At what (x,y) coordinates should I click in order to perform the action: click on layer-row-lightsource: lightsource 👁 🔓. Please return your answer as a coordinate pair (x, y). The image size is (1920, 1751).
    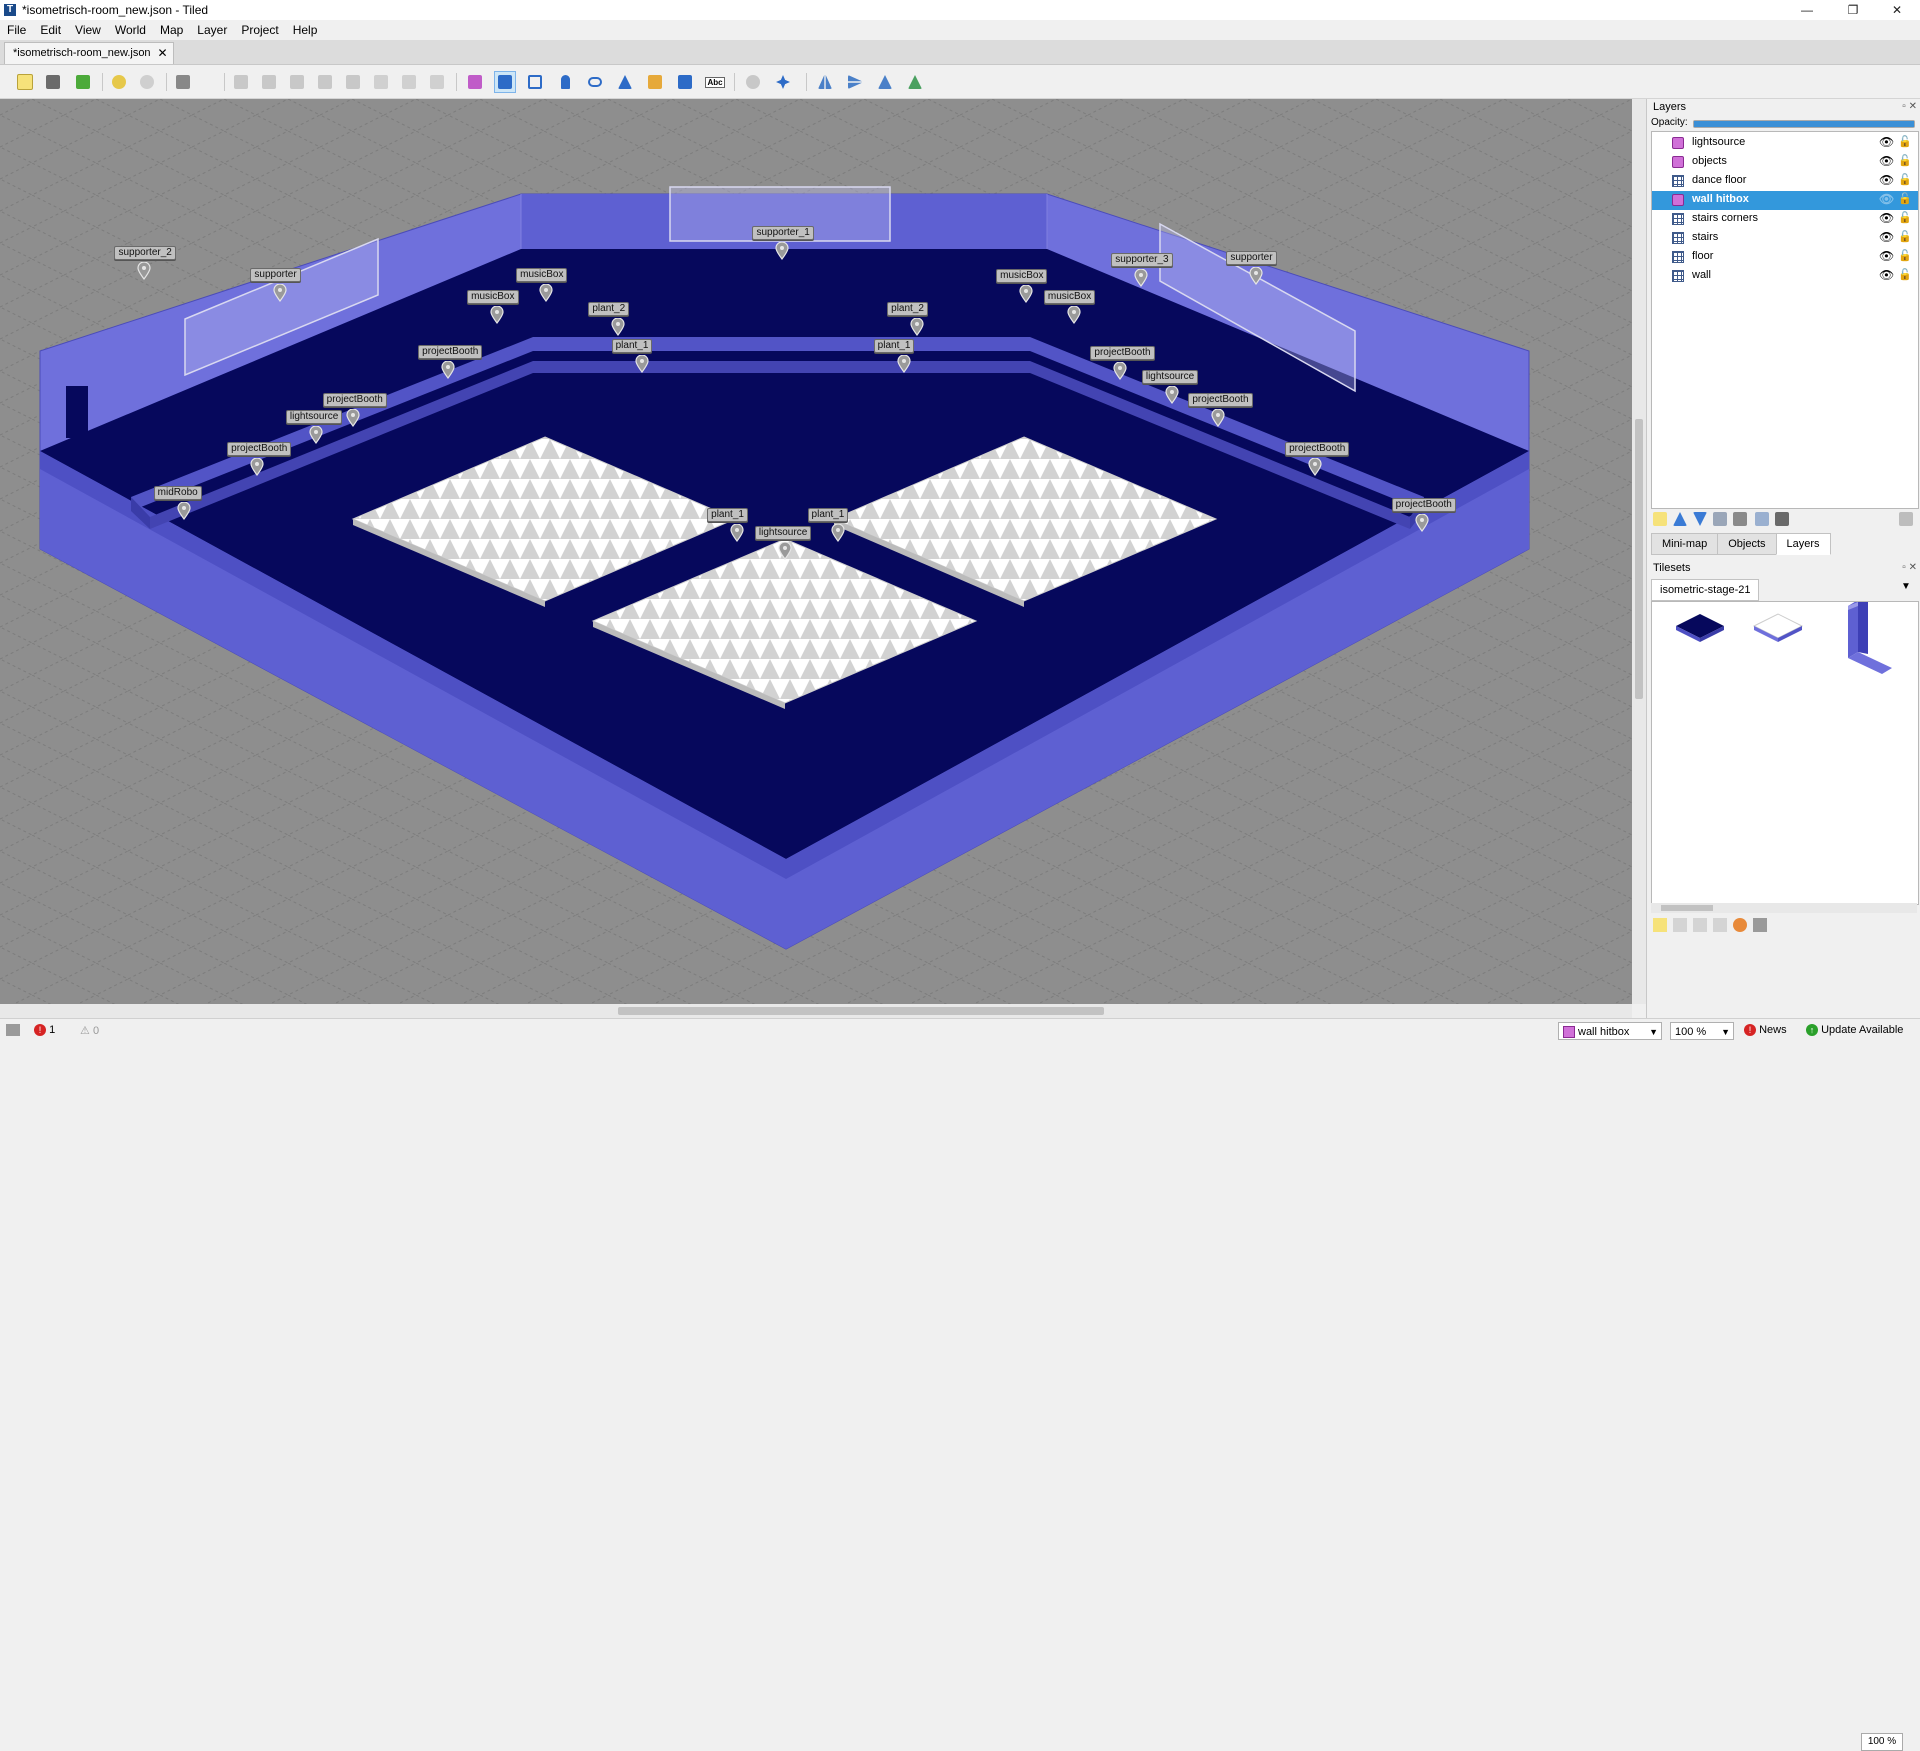
    Looking at the image, I should click on (1785, 143).